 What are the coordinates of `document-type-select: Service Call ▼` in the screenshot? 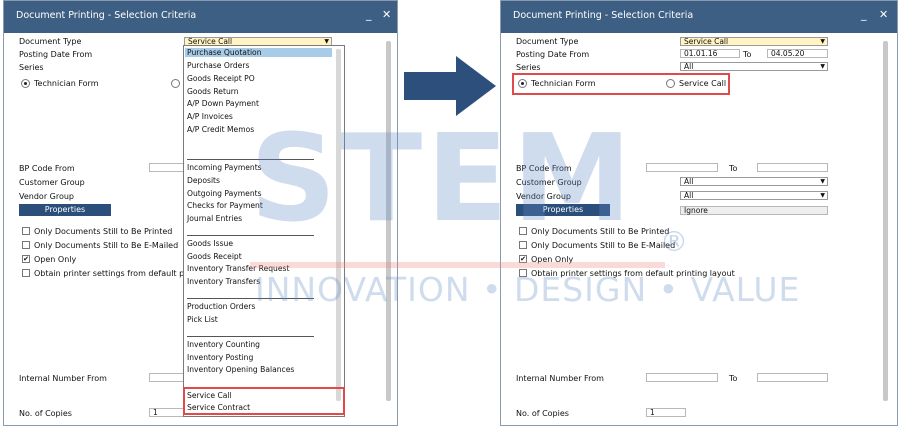 It's located at (754, 41).